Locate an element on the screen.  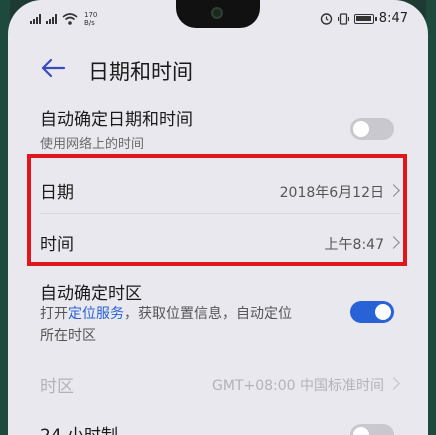
status-right: 8:47 is located at coordinates (364, 18).